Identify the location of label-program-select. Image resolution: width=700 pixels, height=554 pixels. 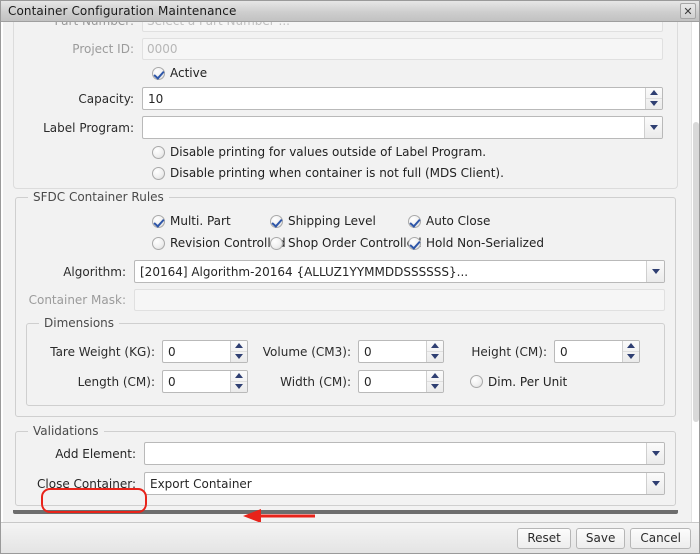
(402, 127).